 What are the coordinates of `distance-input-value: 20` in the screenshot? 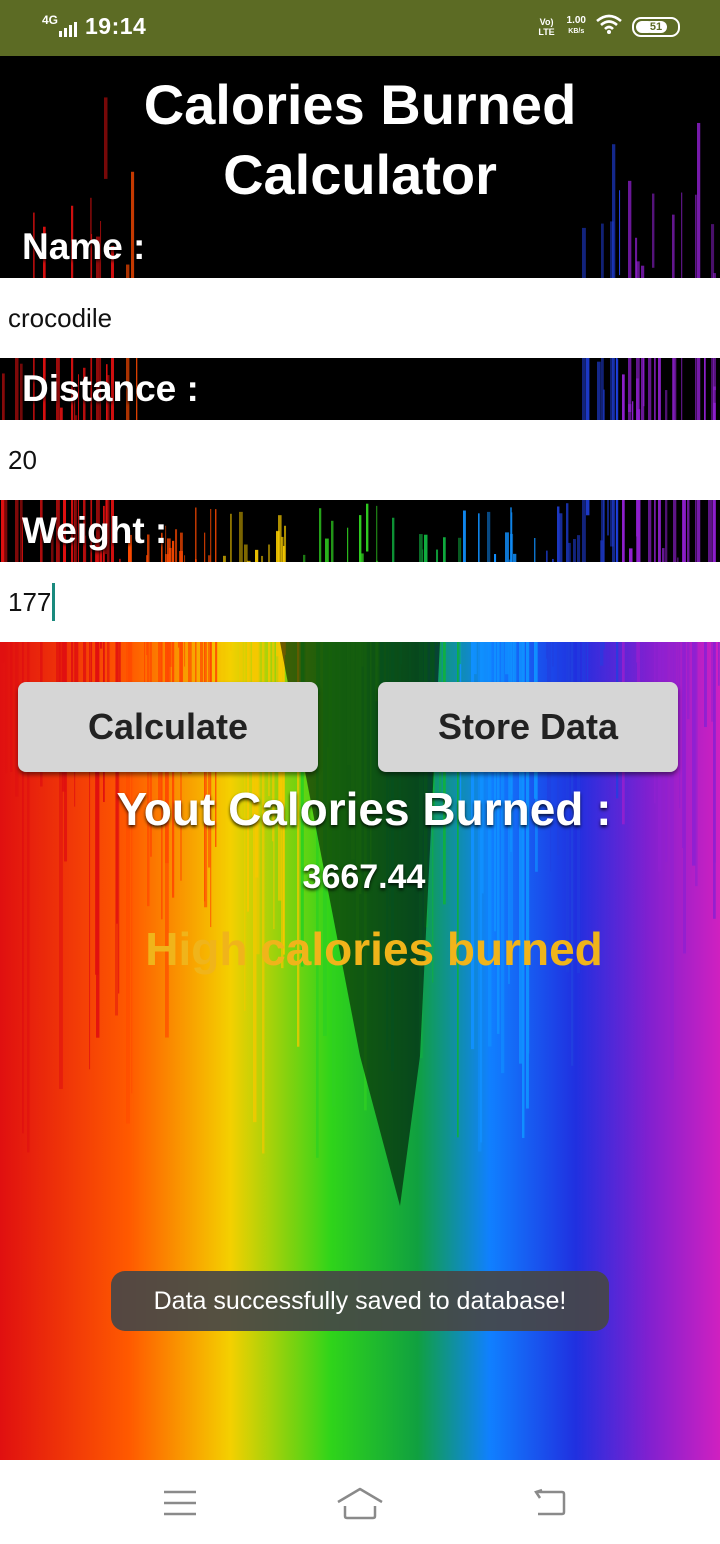 It's located at (22, 459).